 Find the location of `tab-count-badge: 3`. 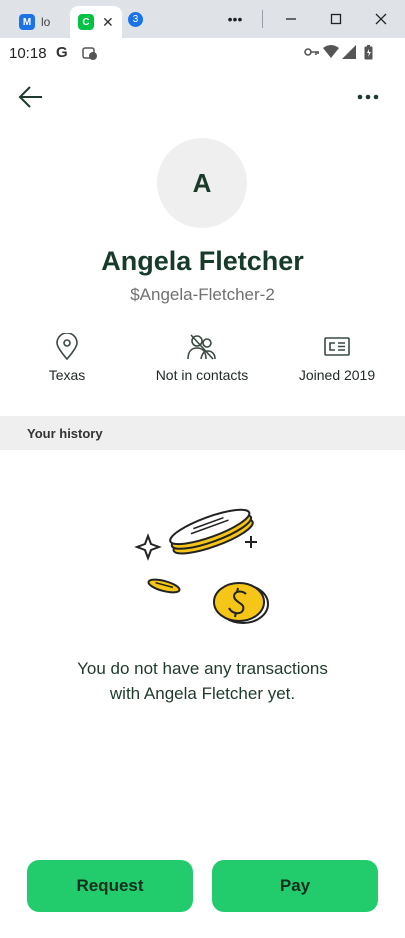

tab-count-badge: 3 is located at coordinates (135, 19).